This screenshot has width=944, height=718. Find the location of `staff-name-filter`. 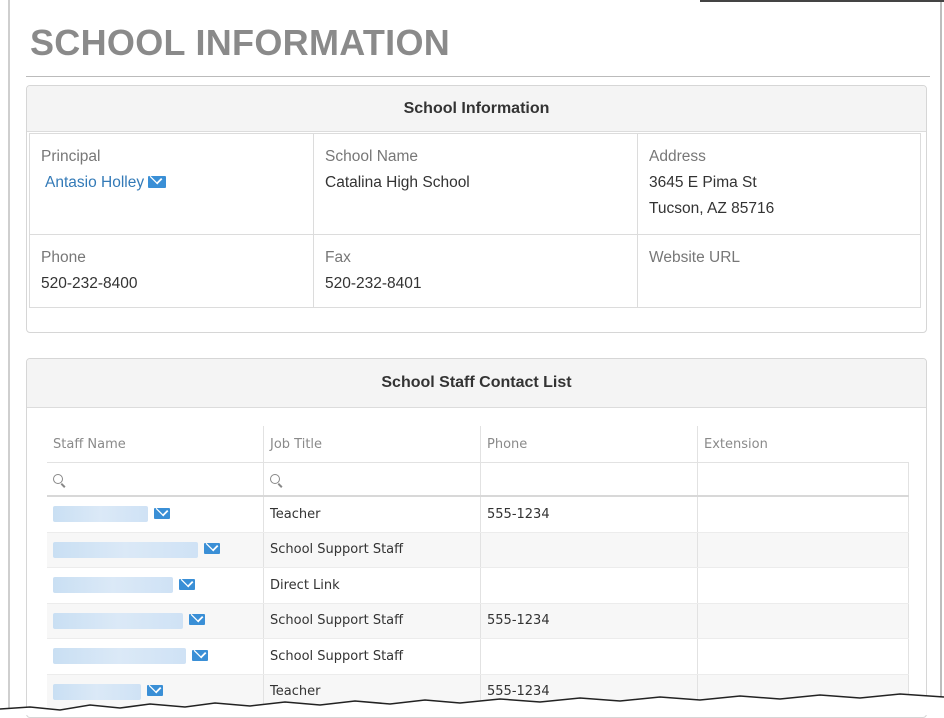

staff-name-filter is located at coordinates (155, 479).